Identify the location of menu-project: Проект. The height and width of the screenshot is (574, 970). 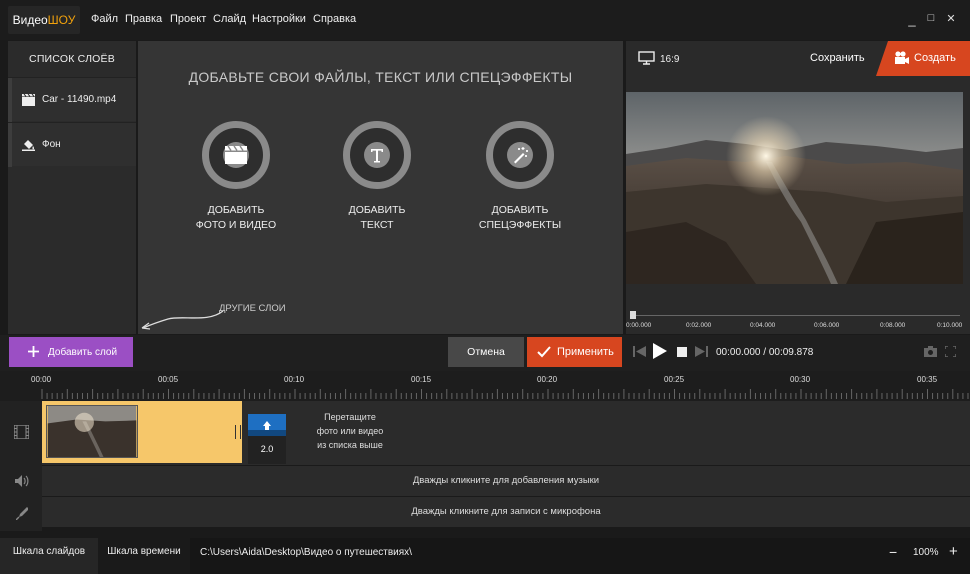
(188, 19).